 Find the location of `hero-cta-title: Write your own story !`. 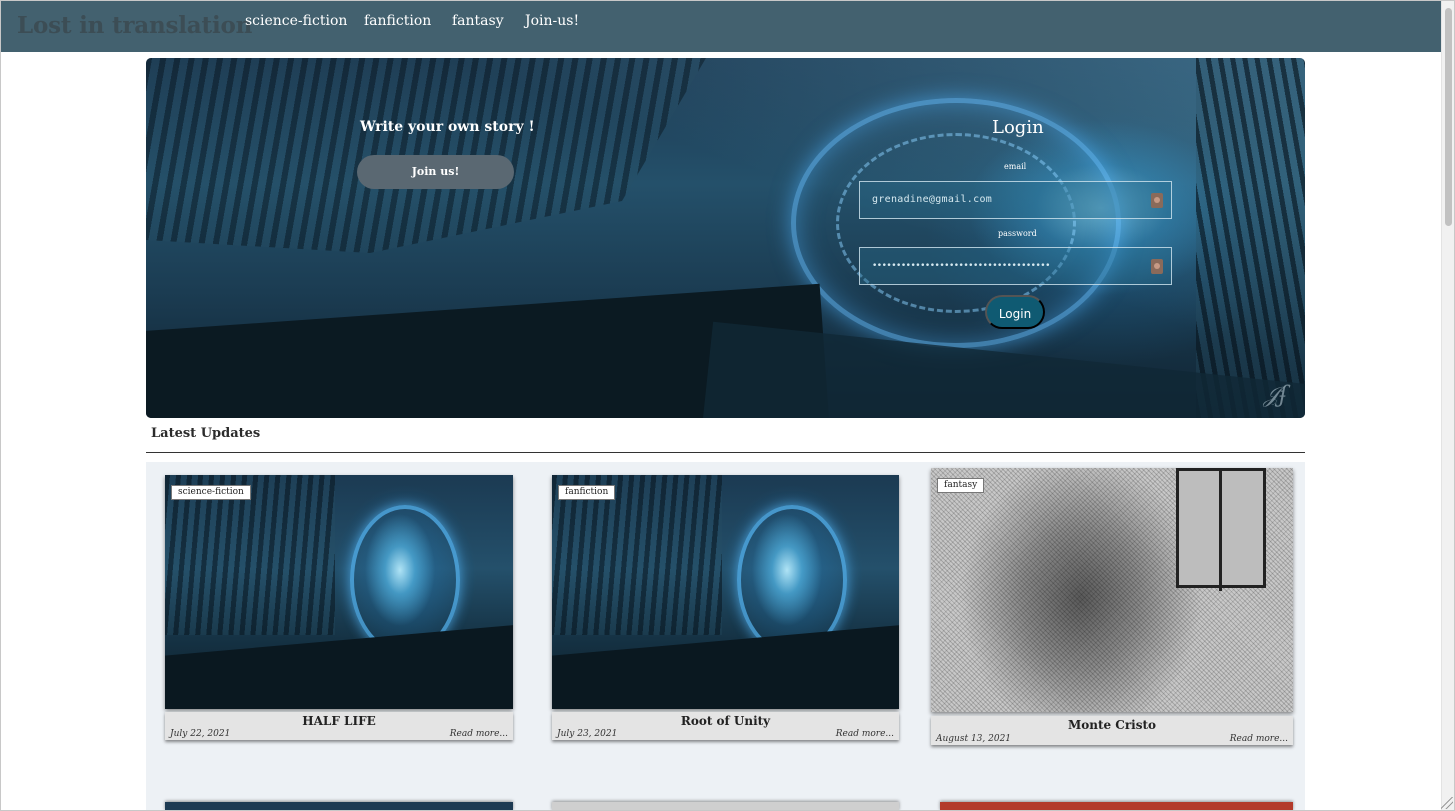

hero-cta-title: Write your own story ! is located at coordinates (447, 127).